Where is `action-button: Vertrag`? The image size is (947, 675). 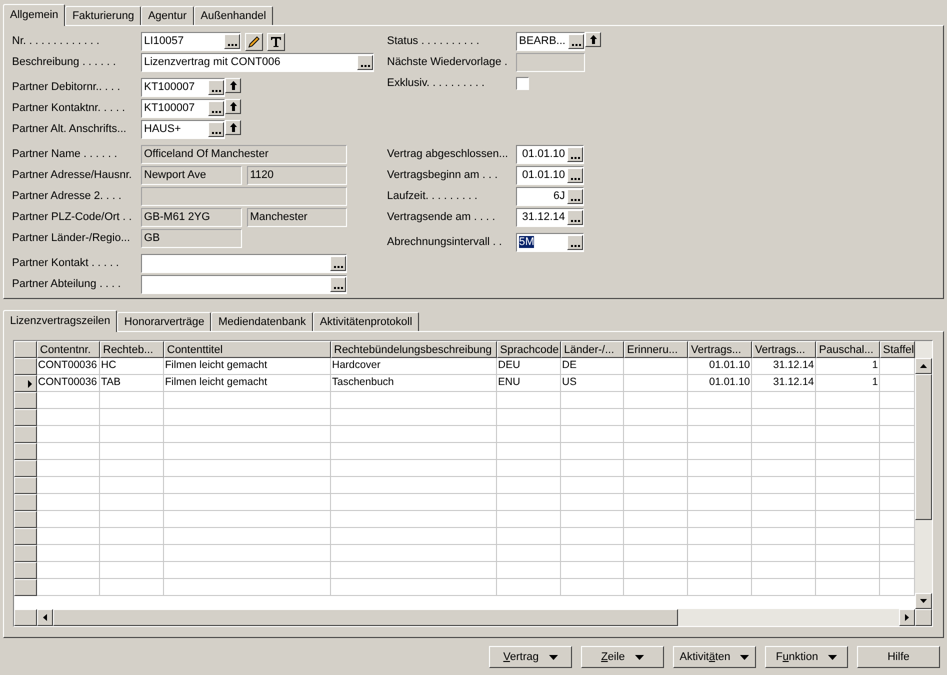
action-button: Vertrag is located at coordinates (530, 657).